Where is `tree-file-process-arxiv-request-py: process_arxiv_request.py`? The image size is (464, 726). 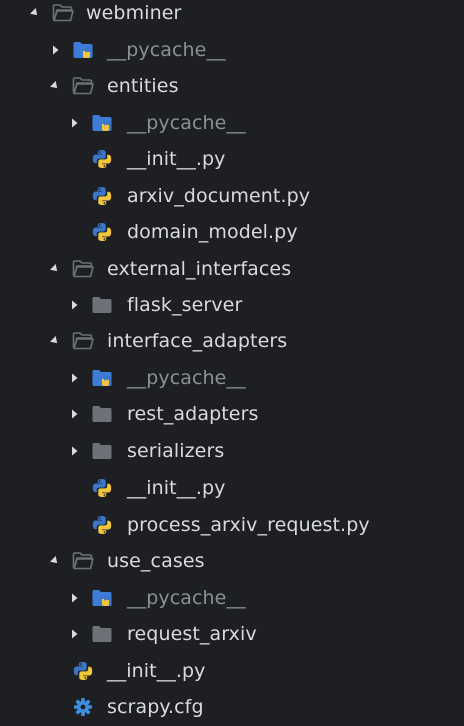 tree-file-process-arxiv-request-py: process_arxiv_request.py is located at coordinates (232, 525).